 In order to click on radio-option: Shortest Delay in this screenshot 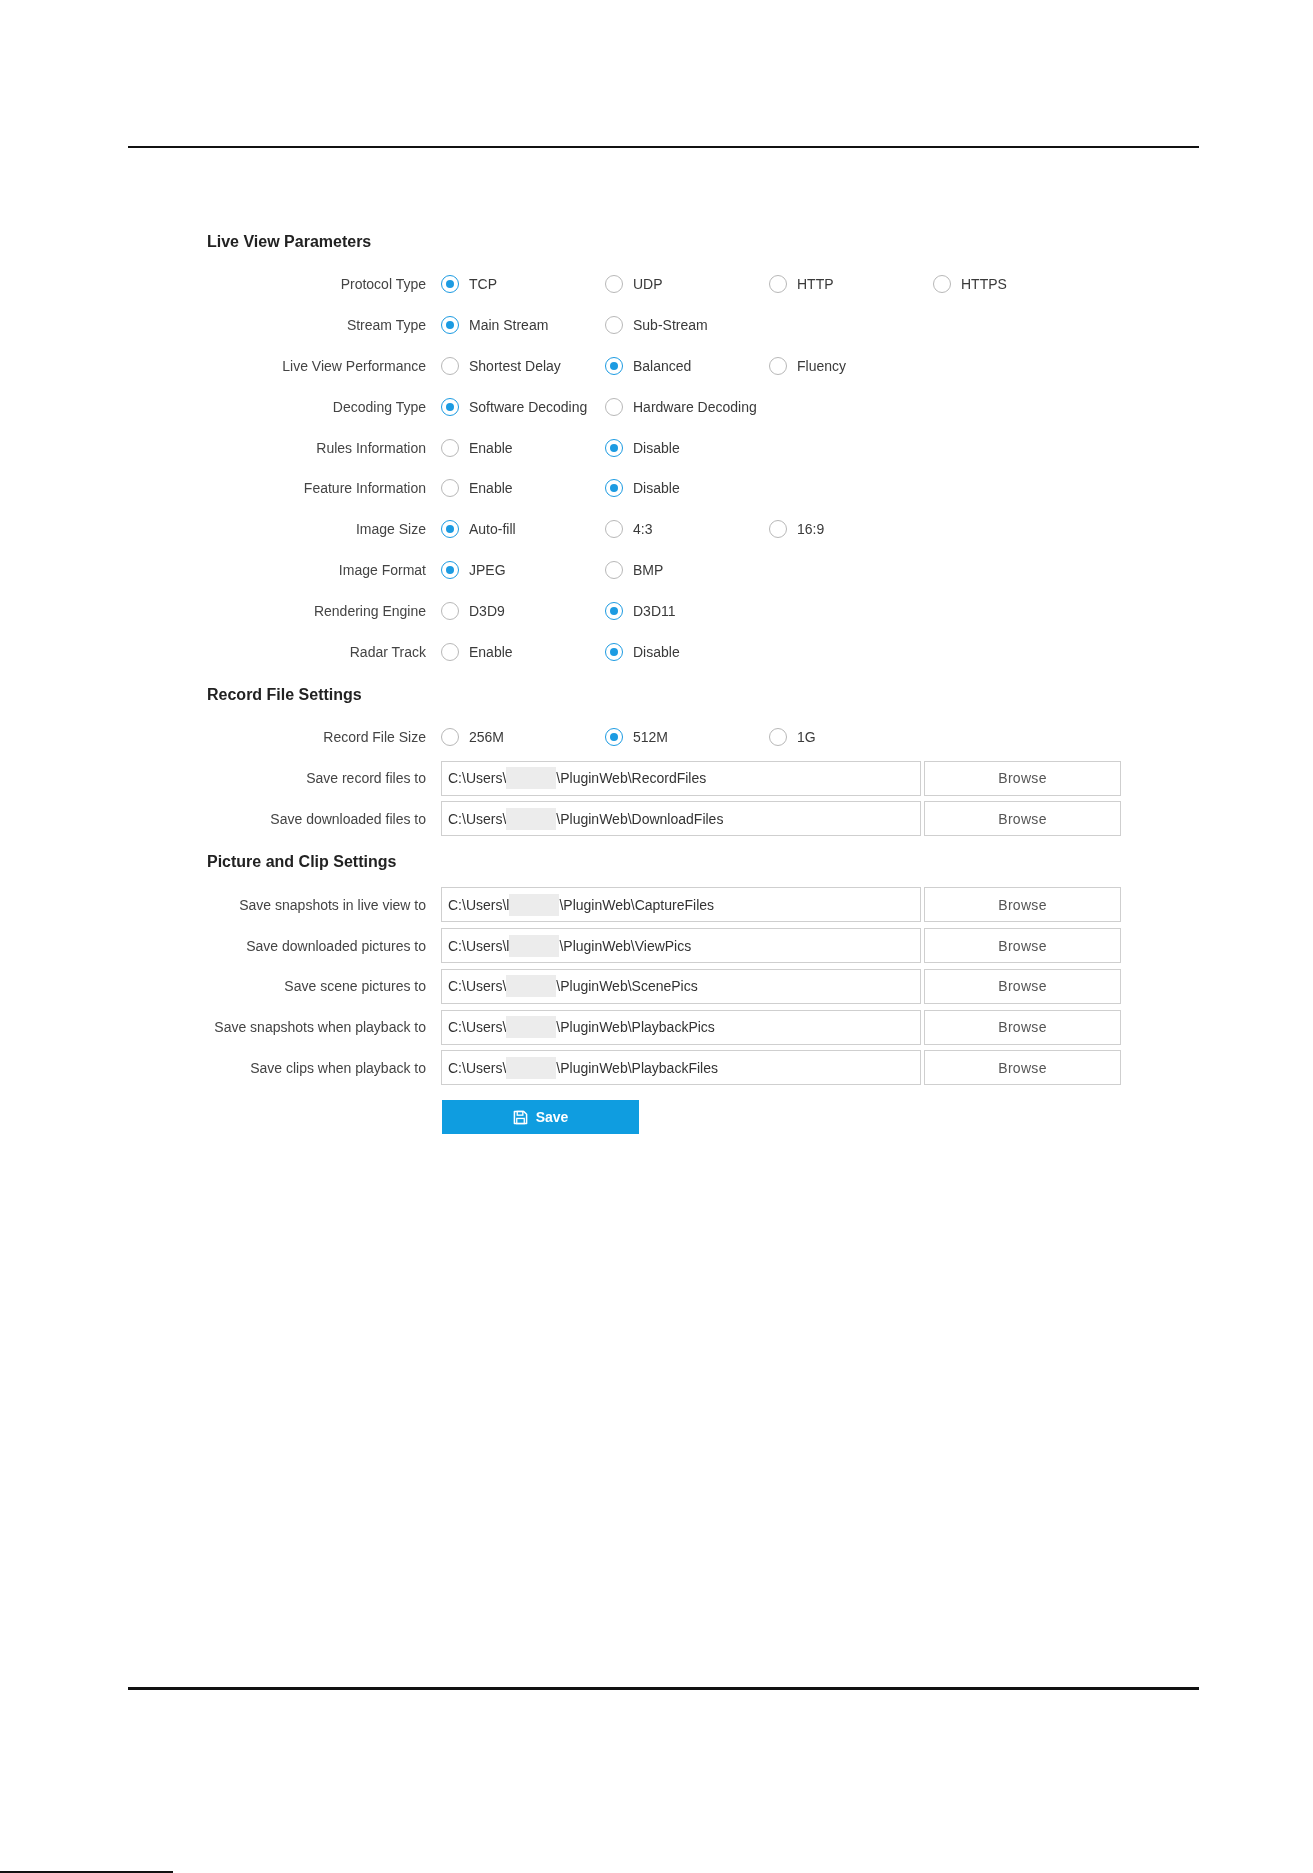, I will do `click(501, 366)`.